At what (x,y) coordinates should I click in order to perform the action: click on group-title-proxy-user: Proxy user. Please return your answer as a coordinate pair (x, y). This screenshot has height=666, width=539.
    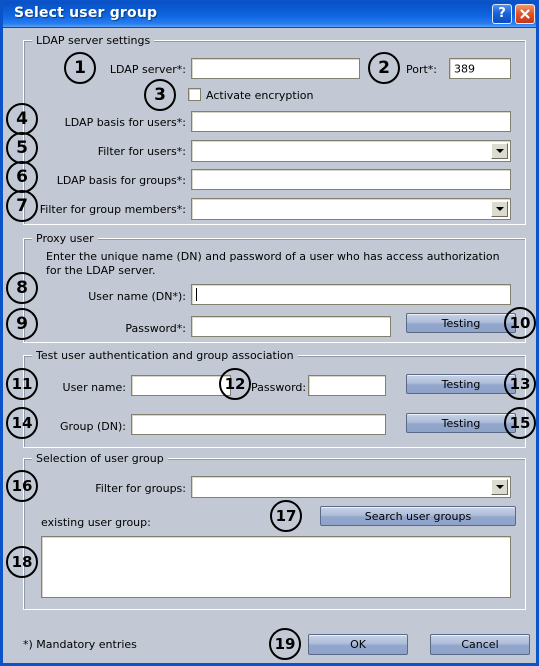
    Looking at the image, I should click on (65, 238).